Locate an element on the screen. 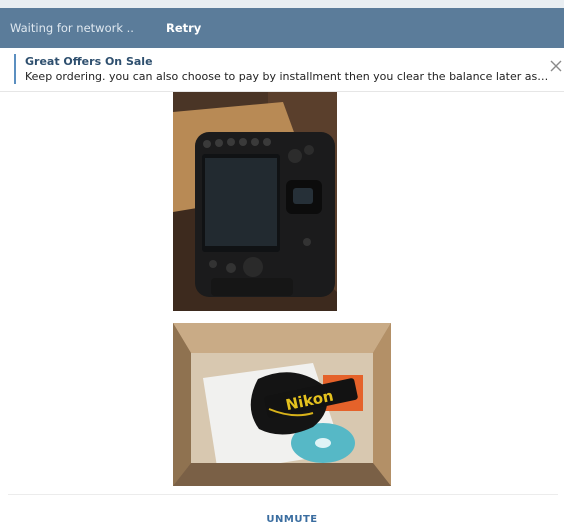  photo-camera-back is located at coordinates (255, 201).